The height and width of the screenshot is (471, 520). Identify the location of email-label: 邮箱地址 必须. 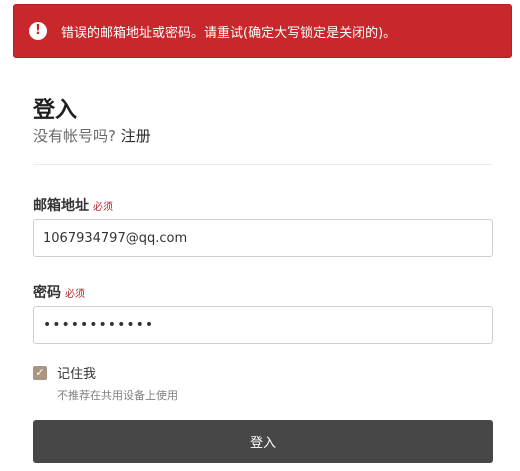
(73, 205).